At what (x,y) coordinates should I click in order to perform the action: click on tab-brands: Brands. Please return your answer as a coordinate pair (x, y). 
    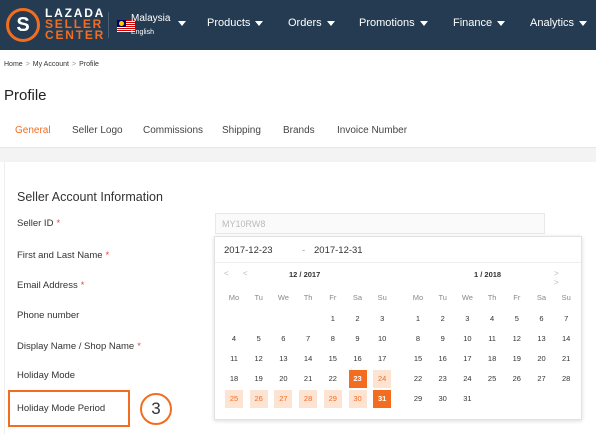
    Looking at the image, I should click on (299, 130).